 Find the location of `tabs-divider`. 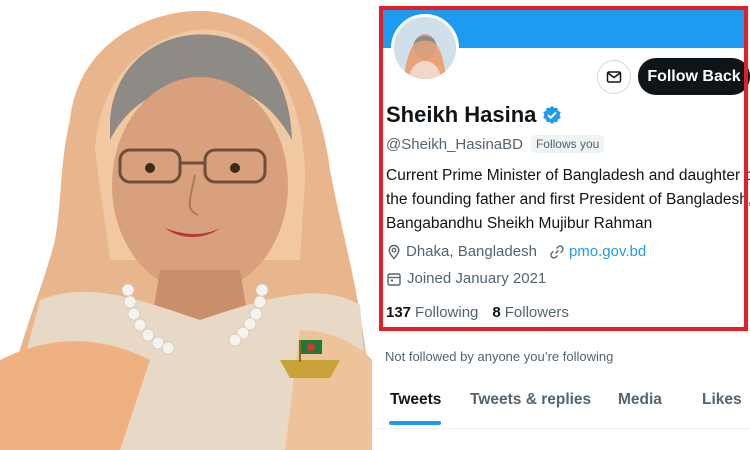

tabs-divider is located at coordinates (562, 428).